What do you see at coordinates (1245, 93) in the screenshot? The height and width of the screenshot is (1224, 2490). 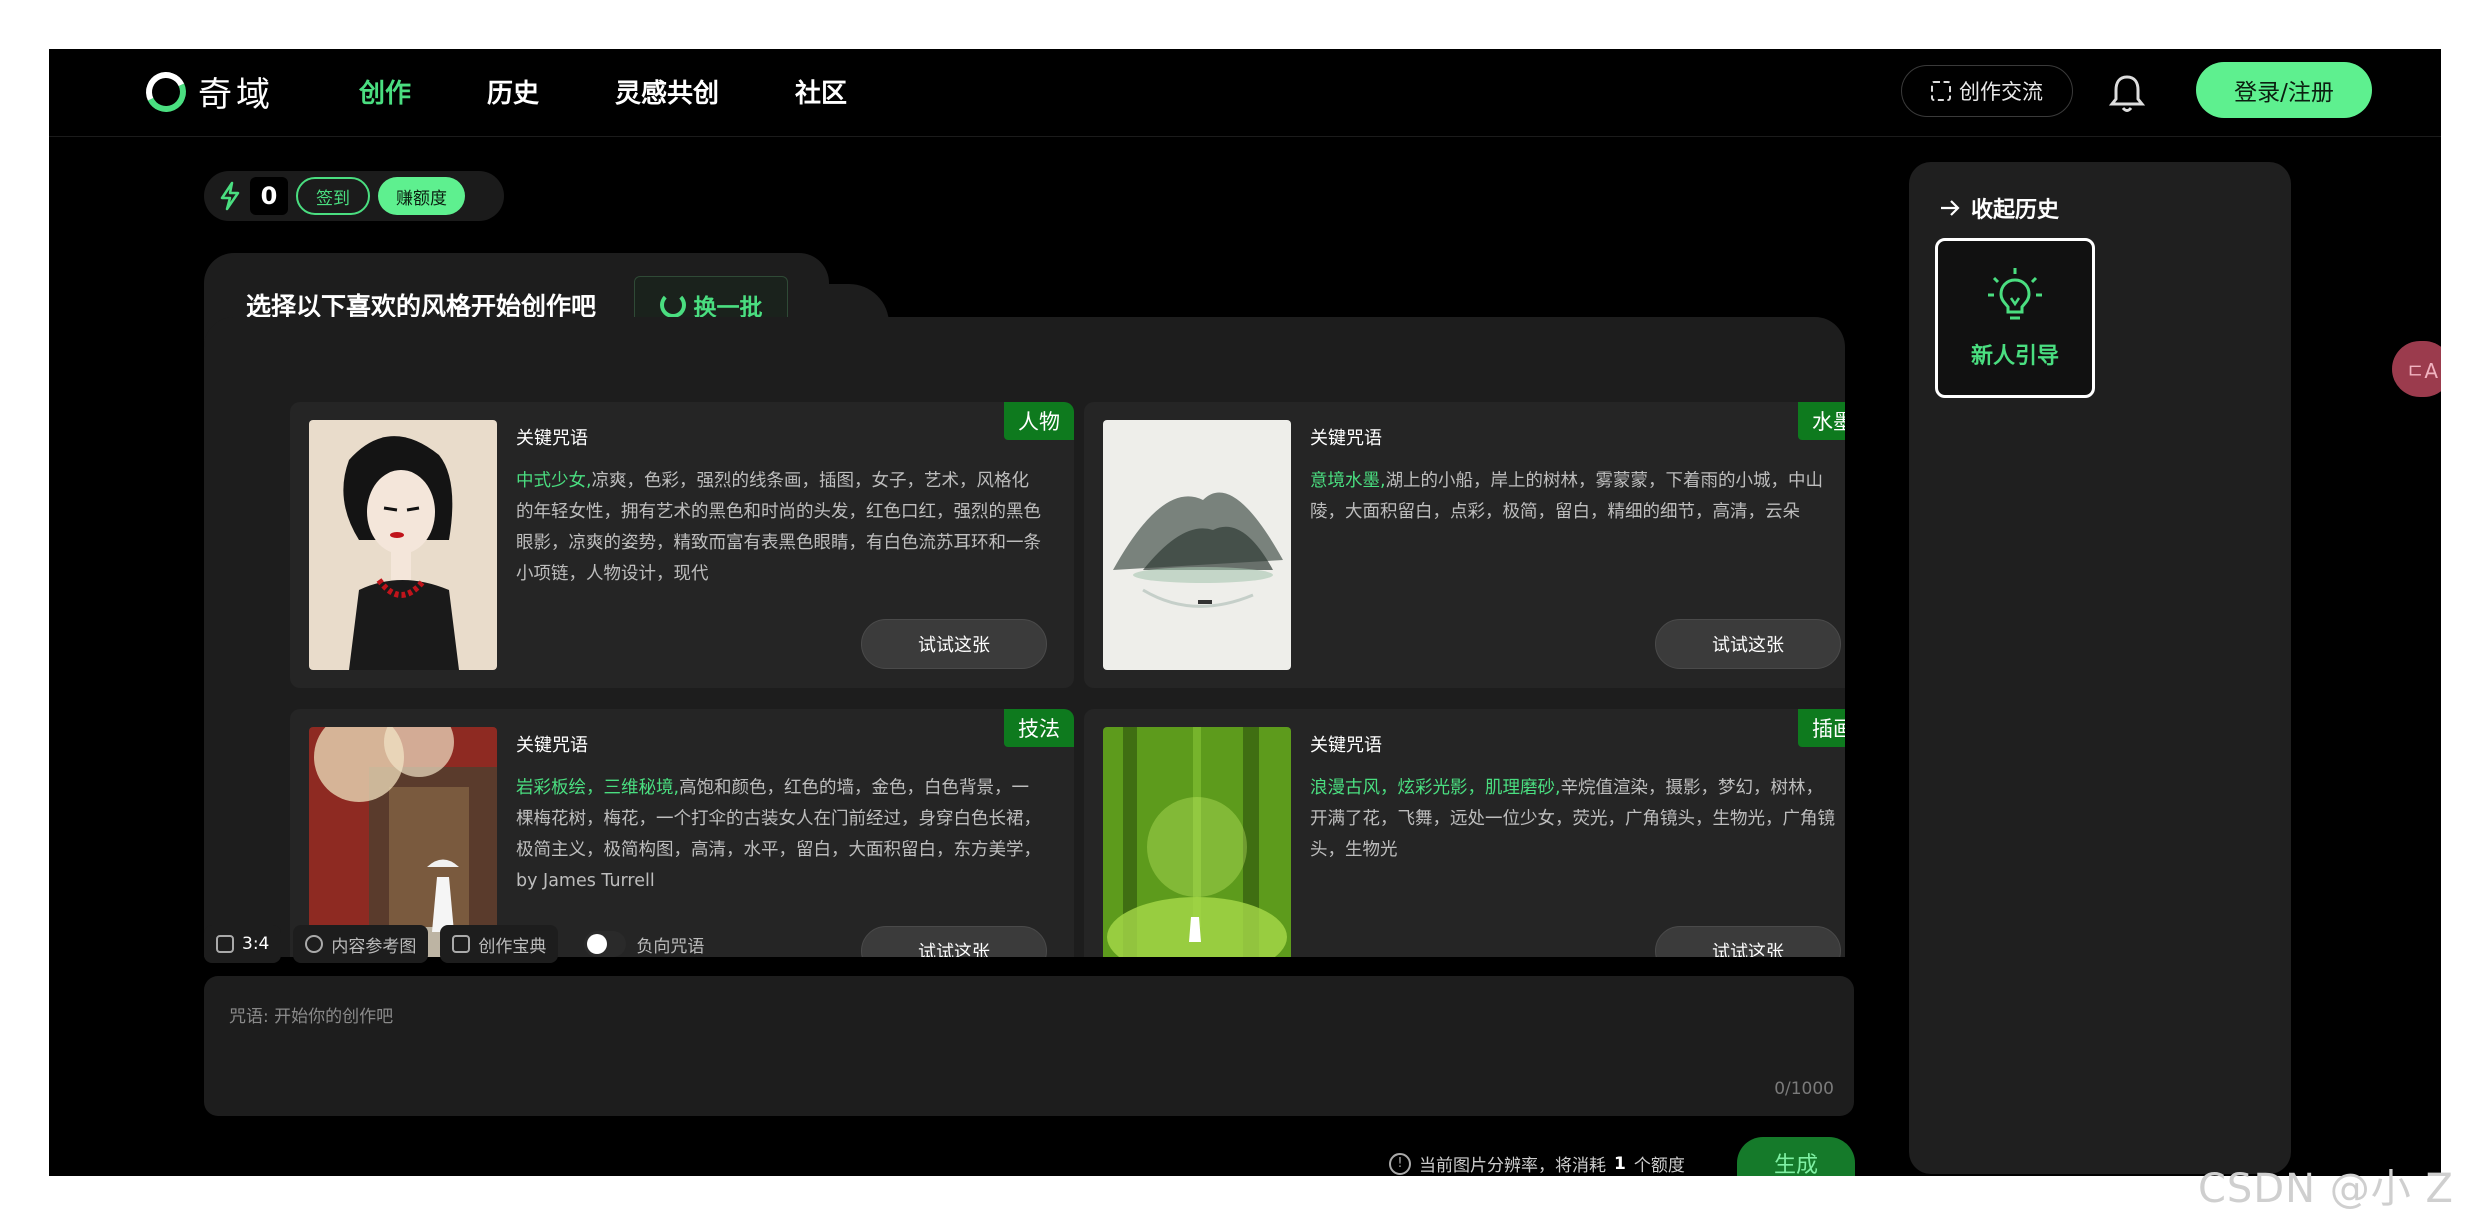 I see `top-nav: 奇域 创作 历史 灵感共创 社区 创作交流 登录/注册` at bounding box center [1245, 93].